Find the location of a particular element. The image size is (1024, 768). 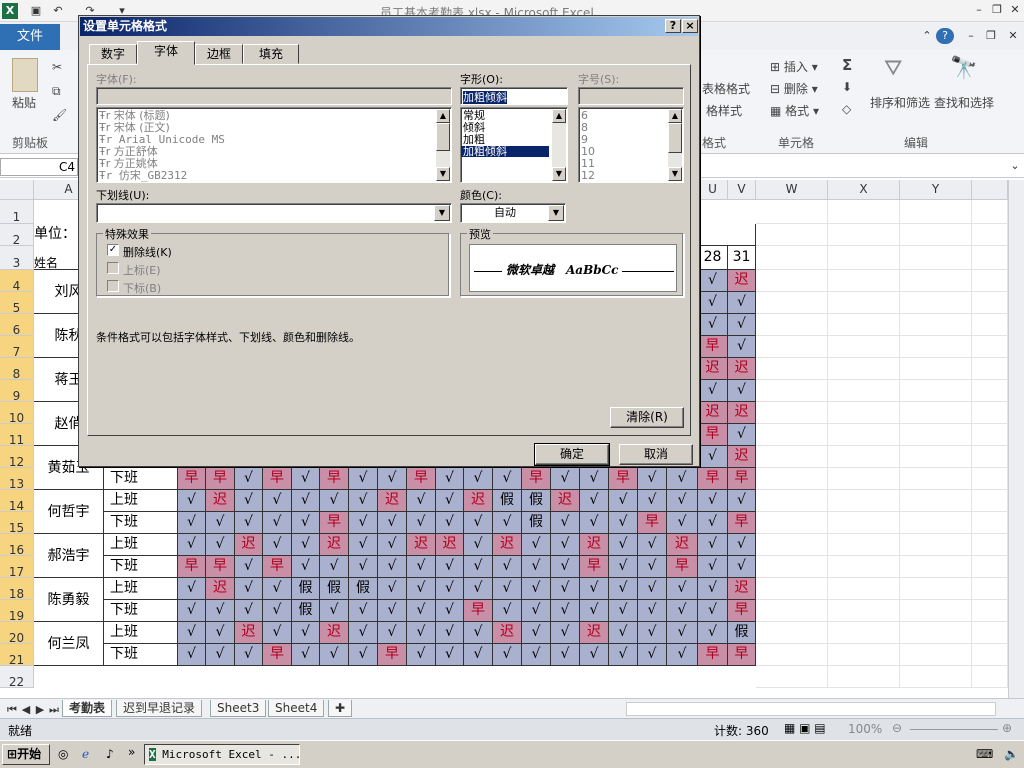

font-item: Ŧr Arial Unicode MS is located at coordinates (162, 139).